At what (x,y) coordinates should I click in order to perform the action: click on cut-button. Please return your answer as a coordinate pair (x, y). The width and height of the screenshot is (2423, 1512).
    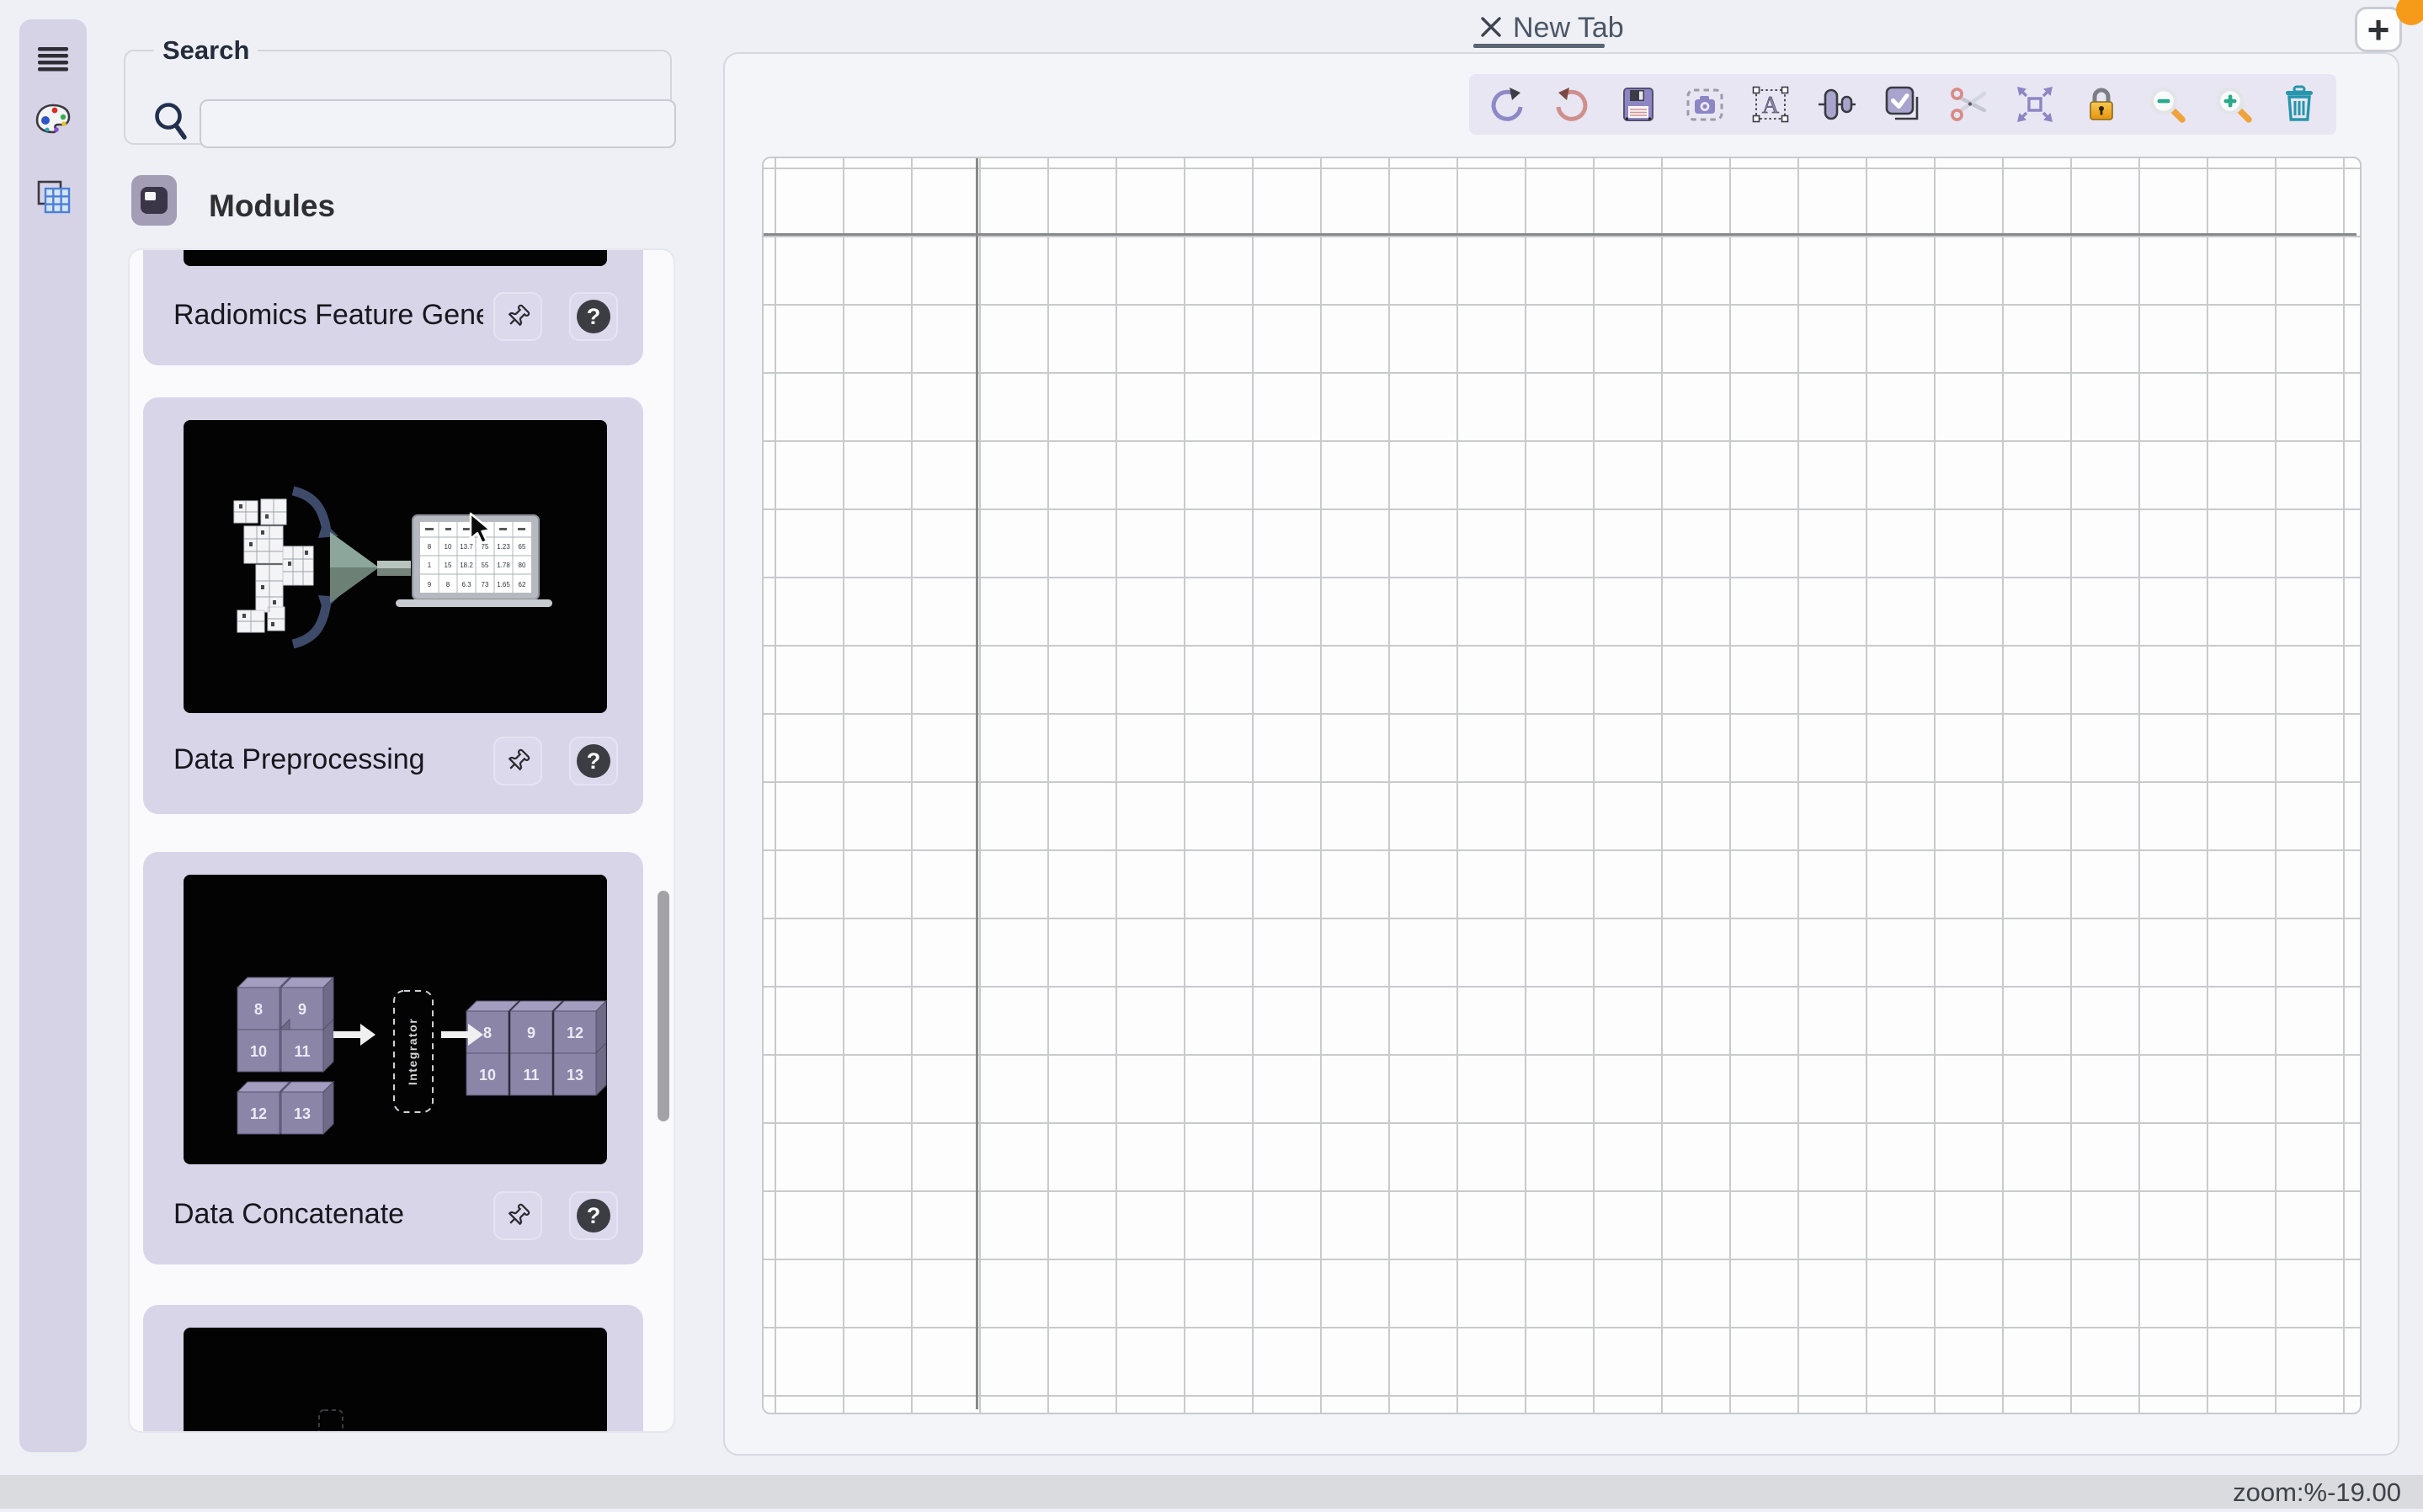
    Looking at the image, I should click on (1969, 105).